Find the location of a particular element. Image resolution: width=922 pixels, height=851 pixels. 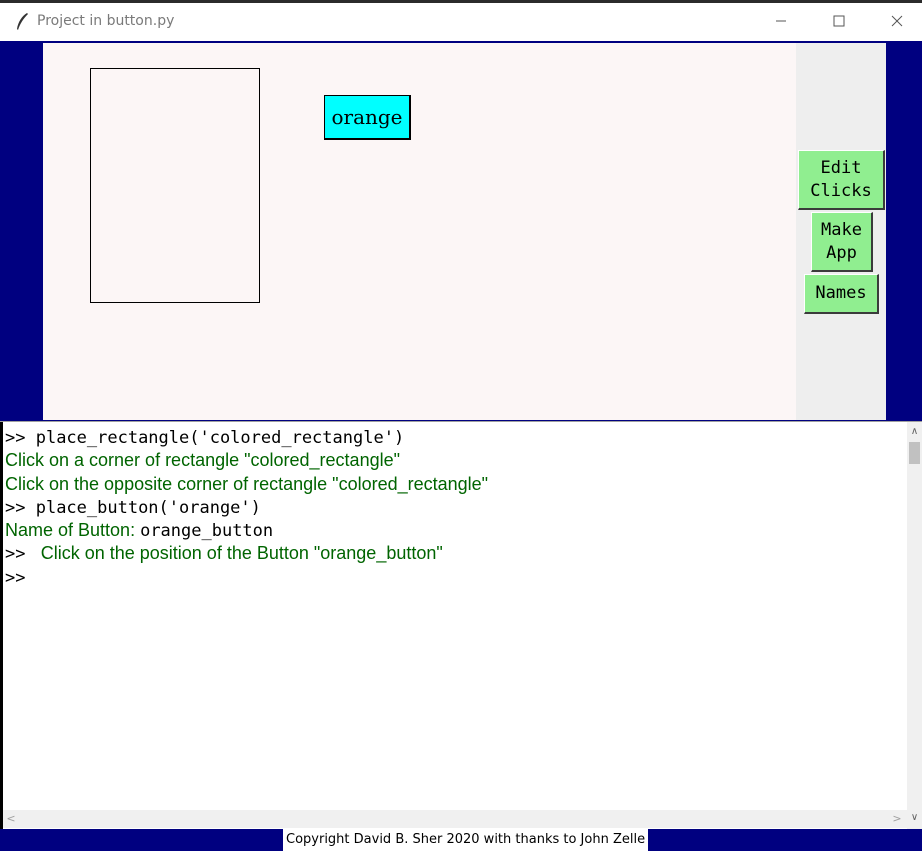

scroll-right-icon: > is located at coordinates (897, 819).